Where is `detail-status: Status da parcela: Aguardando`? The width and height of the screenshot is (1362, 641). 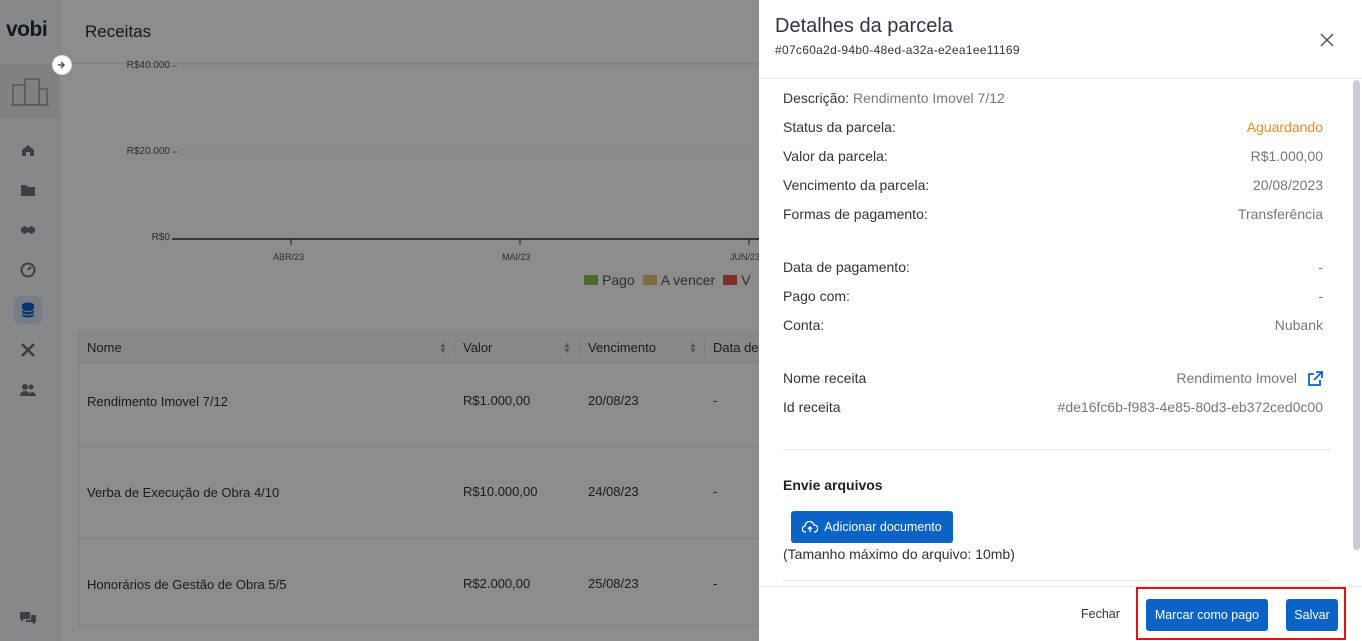
detail-status: Status da parcela: Aguardando is located at coordinates (1053, 129).